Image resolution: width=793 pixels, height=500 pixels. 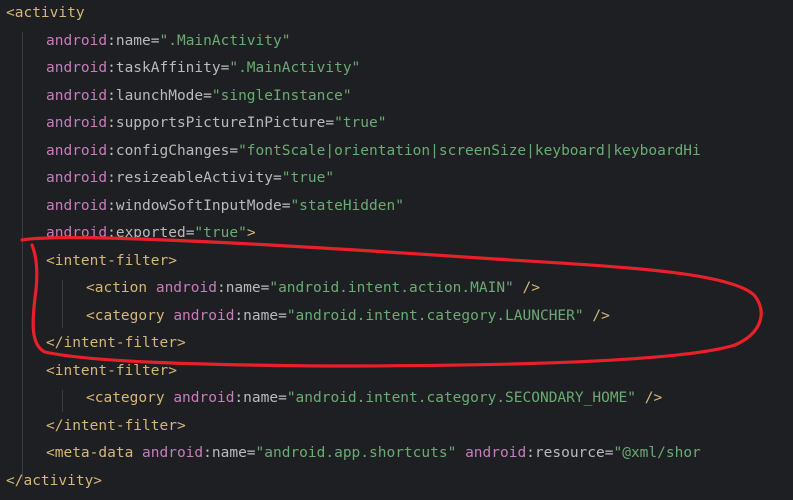 I want to click on code-token: "@xml/shor, so click(x=657, y=453).